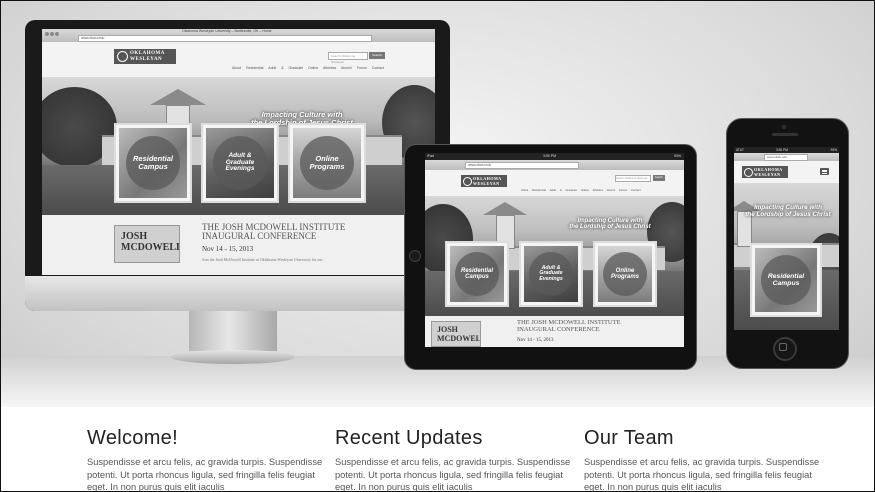 The height and width of the screenshot is (492, 875). What do you see at coordinates (550, 156) in the screenshot?
I see `tablet-time: 3:50 PM` at bounding box center [550, 156].